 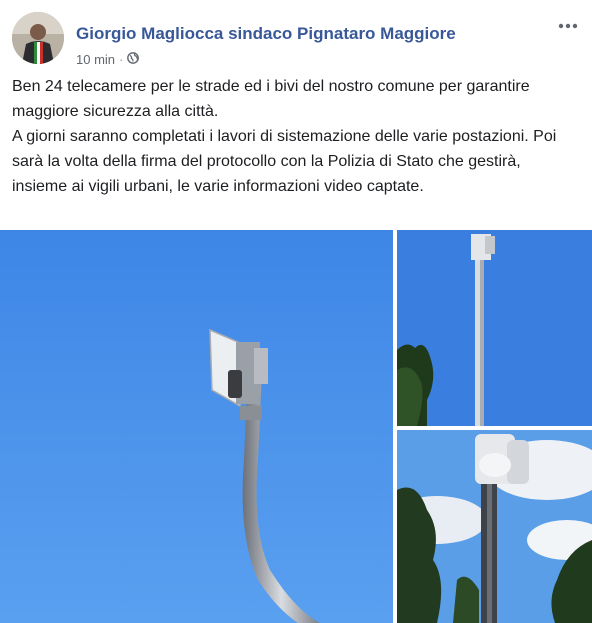 I want to click on post-timestamp: 10 min, so click(x=95, y=59).